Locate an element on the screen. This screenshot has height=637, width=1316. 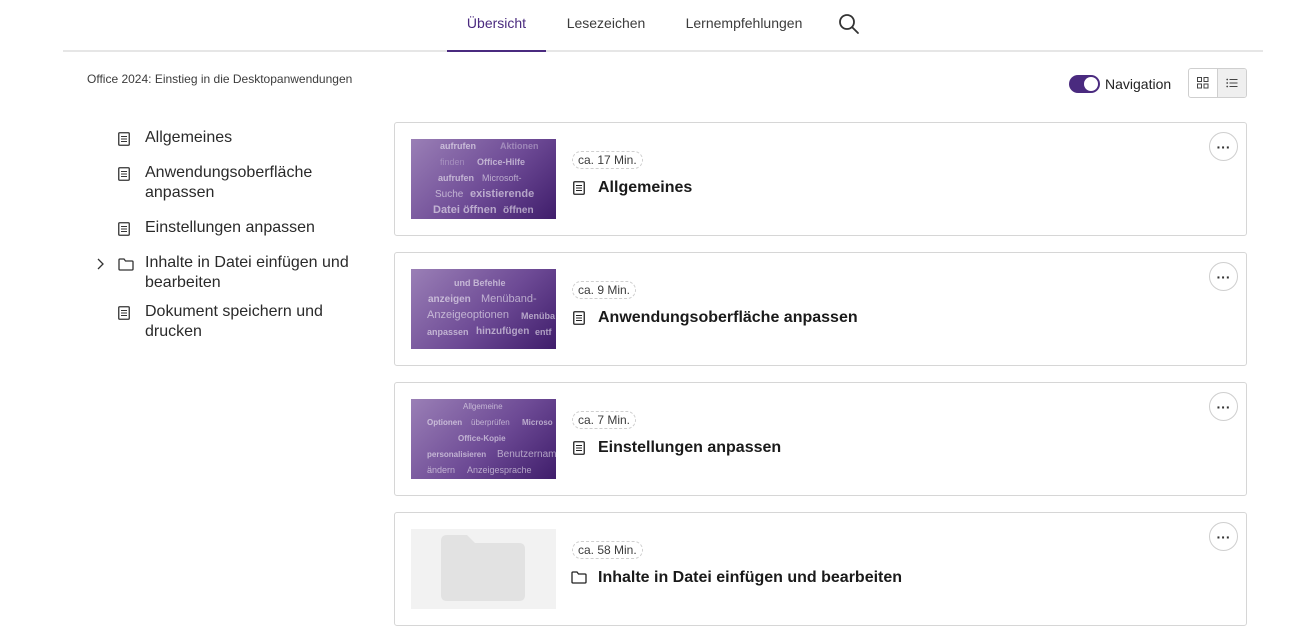
folder-thumbnail is located at coordinates (483, 569).